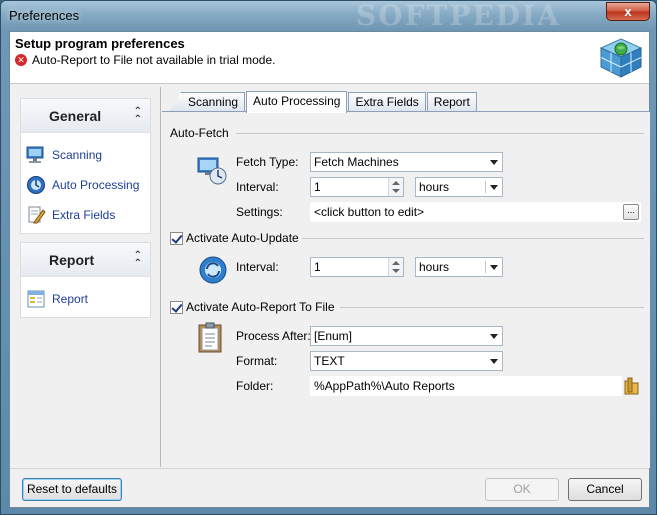 This screenshot has height=515, width=657. Describe the element at coordinates (37, 215) in the screenshot. I see `pencil-icon` at that location.